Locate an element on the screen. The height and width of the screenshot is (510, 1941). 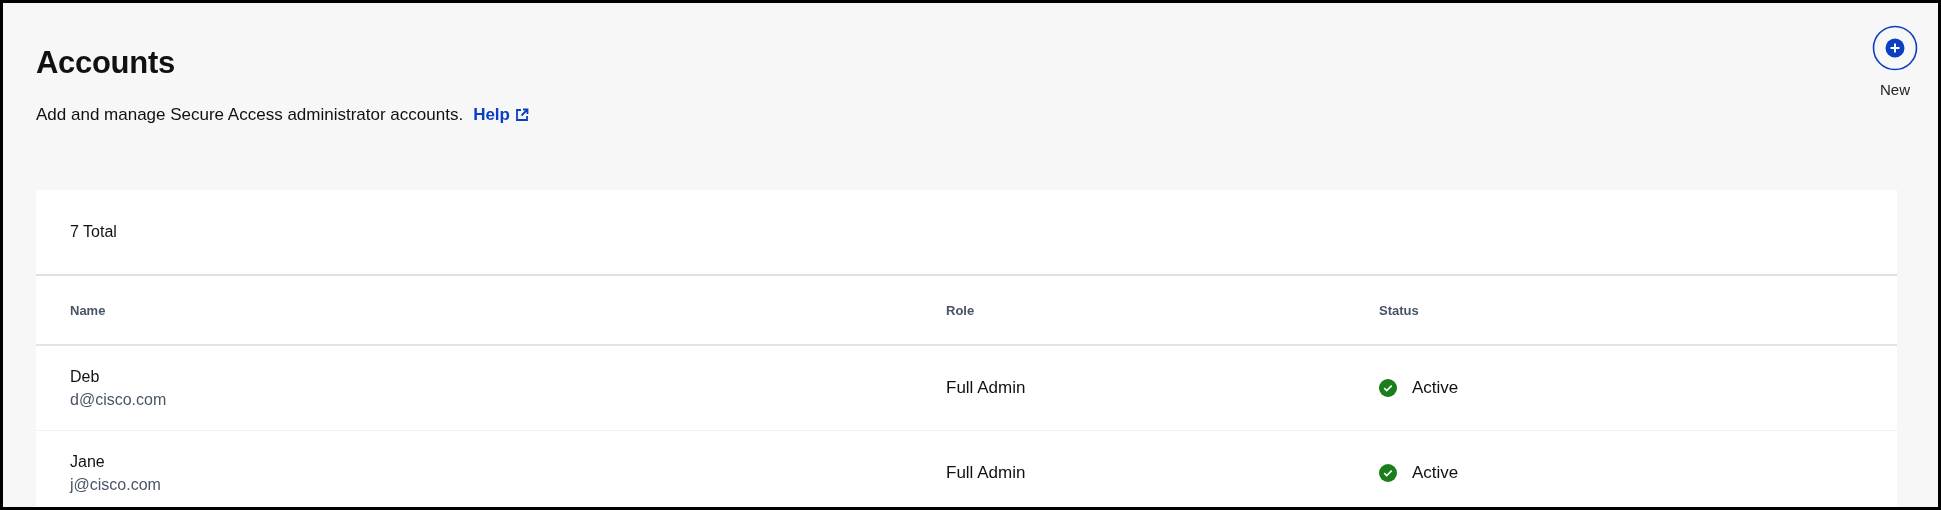
column-header: Role is located at coordinates (961, 310).